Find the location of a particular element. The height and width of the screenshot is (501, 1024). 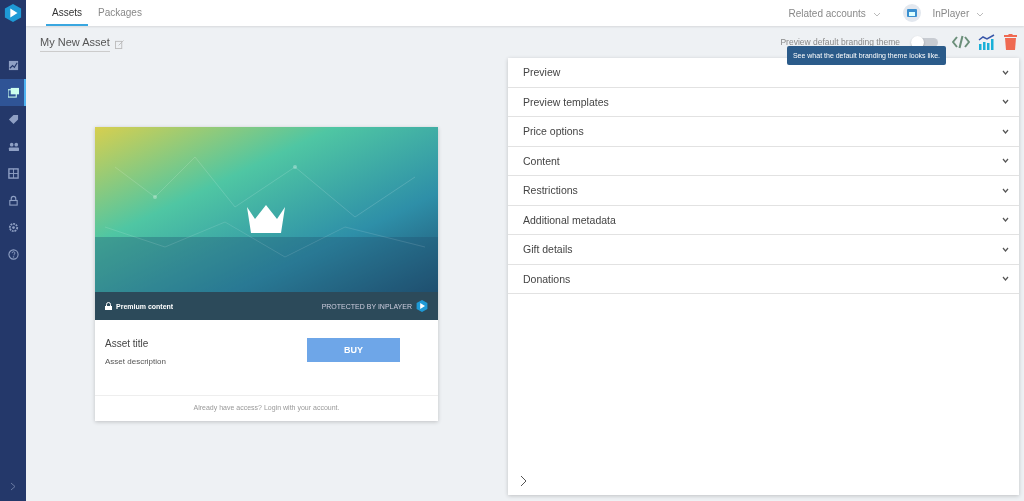

account-dropdown: InPlayer is located at coordinates (958, 13).